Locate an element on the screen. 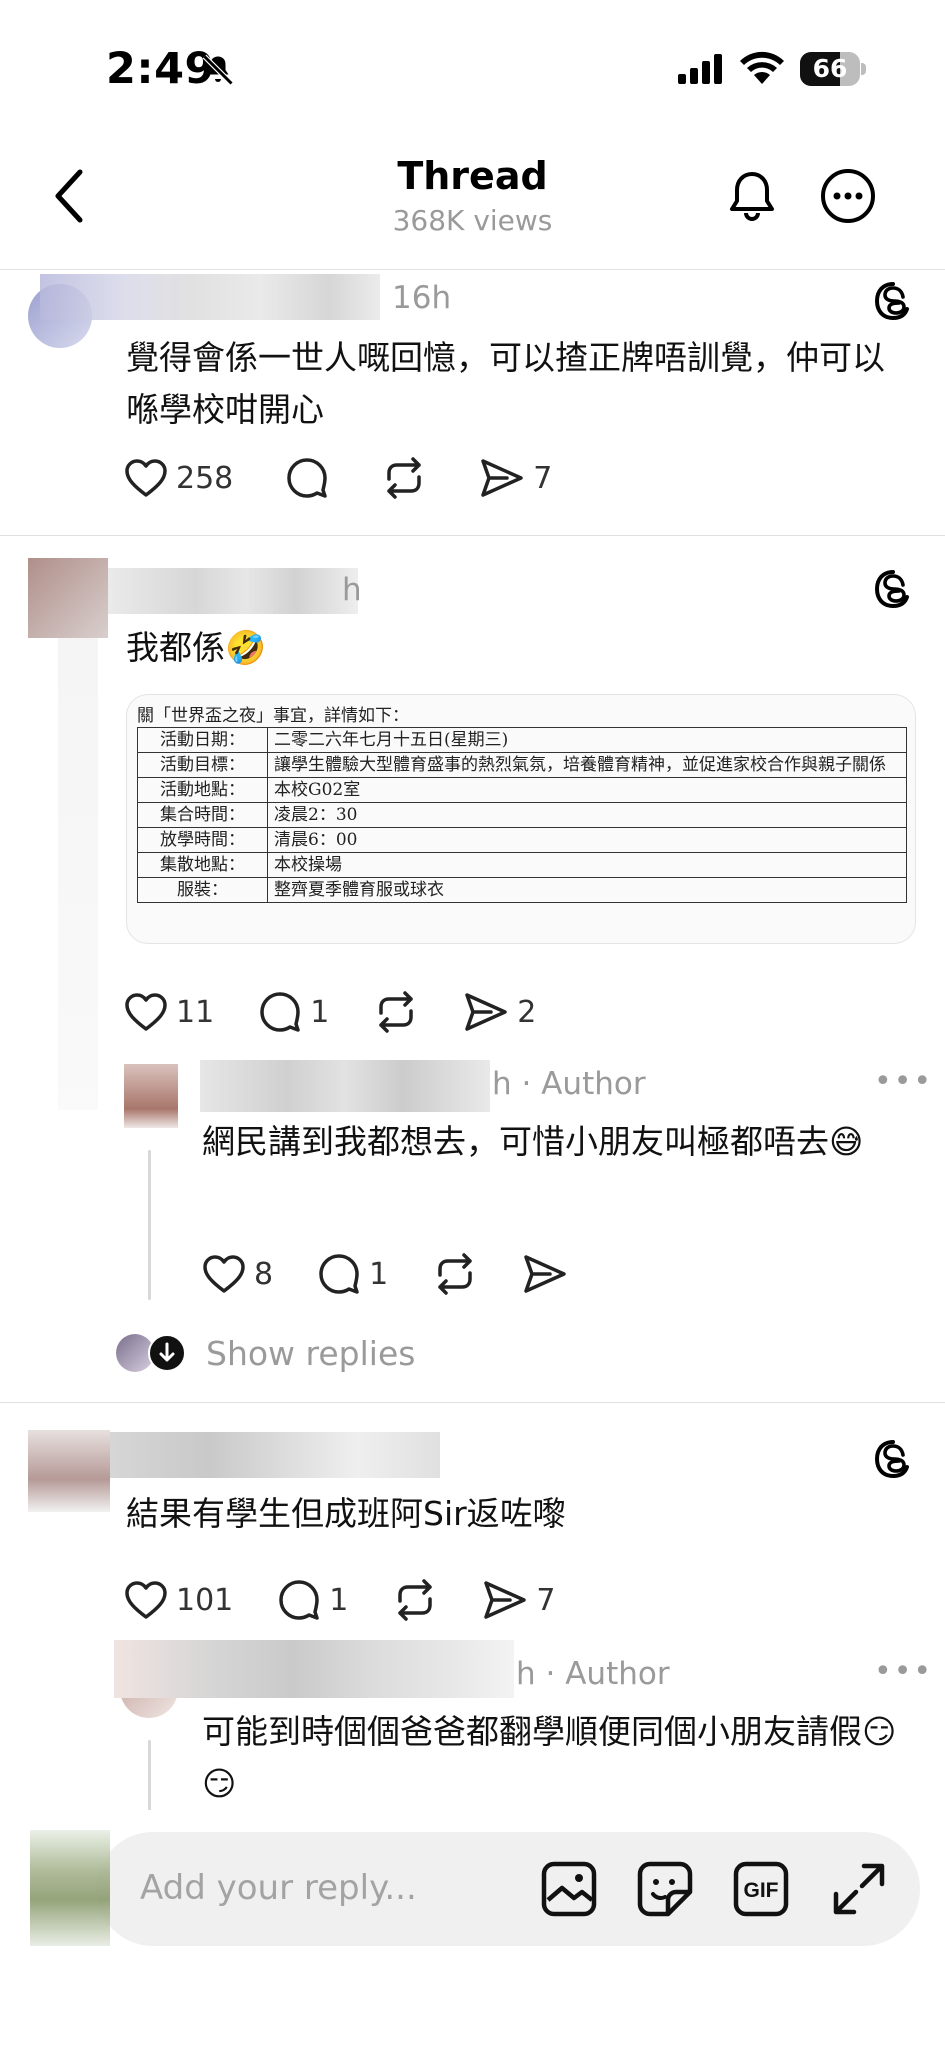  share-button: 2 is located at coordinates (499, 1012).